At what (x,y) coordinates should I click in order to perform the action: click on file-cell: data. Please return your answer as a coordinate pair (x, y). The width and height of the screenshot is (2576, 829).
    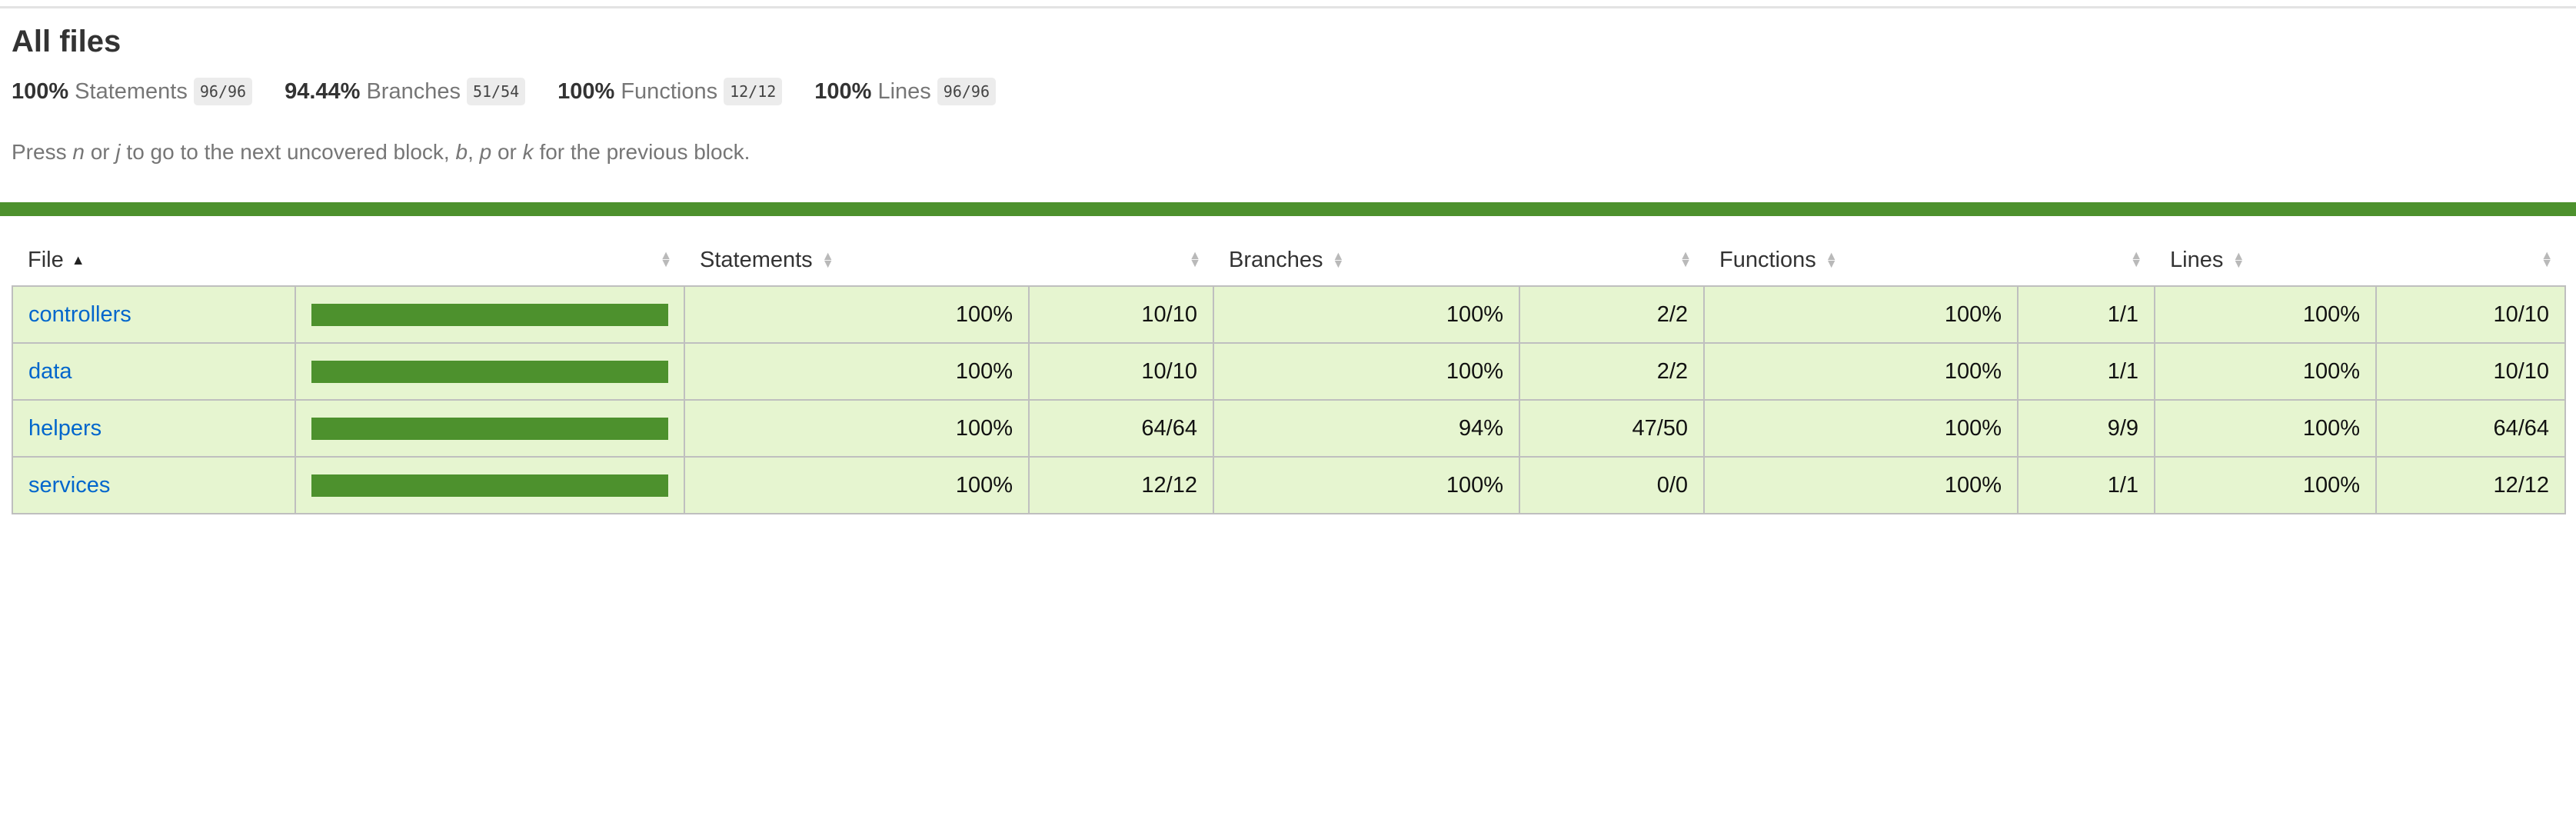
    Looking at the image, I should click on (154, 372).